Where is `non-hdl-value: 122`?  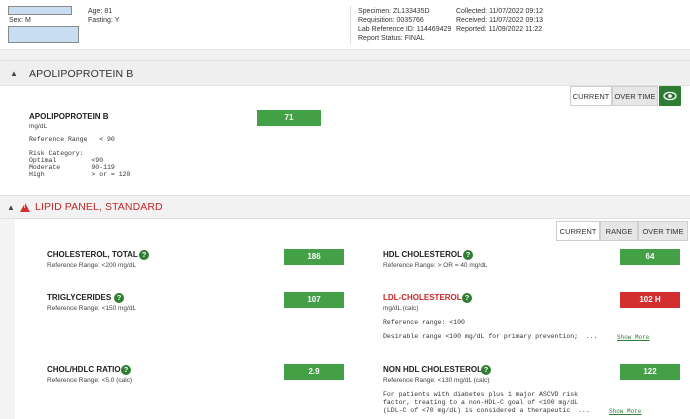
non-hdl-value: 122 is located at coordinates (650, 372).